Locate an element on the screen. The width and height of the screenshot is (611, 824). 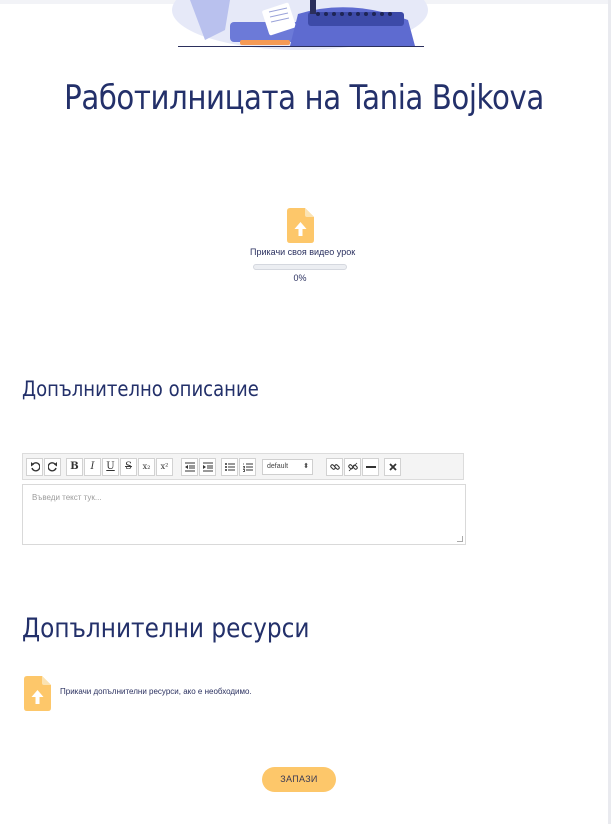
unlink-icon is located at coordinates (352, 467).